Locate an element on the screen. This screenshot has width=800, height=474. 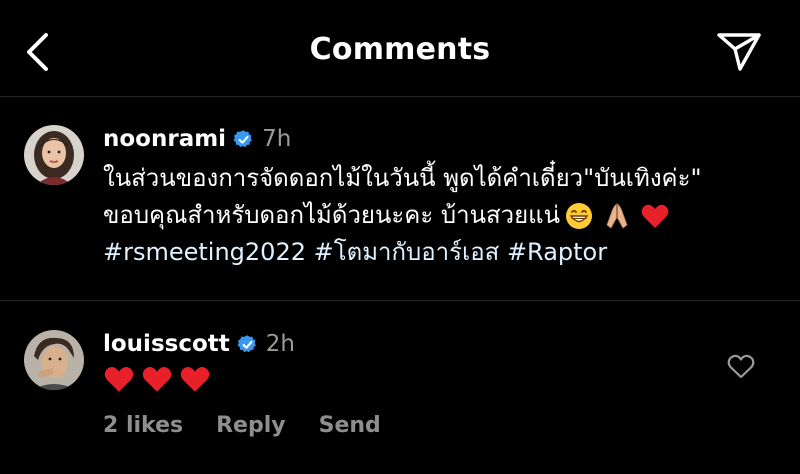
page-title: Comments is located at coordinates (400, 49).